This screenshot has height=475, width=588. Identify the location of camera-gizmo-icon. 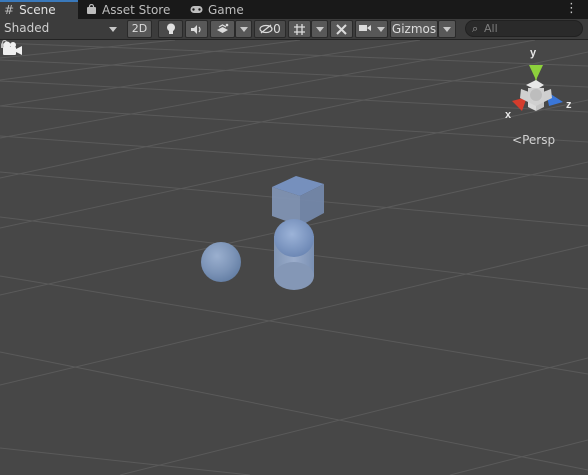
(12, 49).